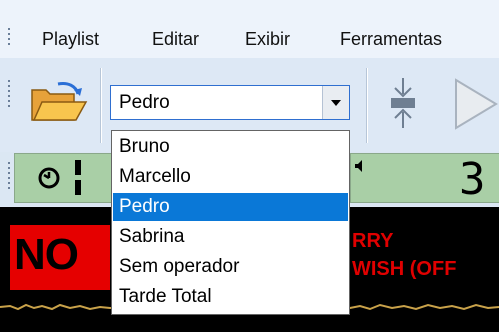  Describe the element at coordinates (9, 38) in the screenshot. I see `menubar-grip` at that location.